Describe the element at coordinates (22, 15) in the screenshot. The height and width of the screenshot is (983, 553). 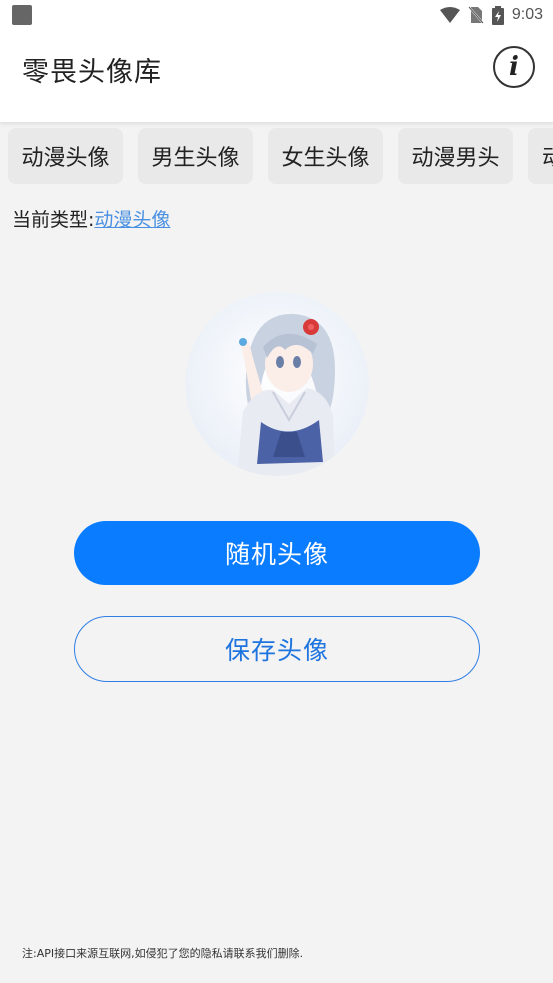
I see `app-notification-icon` at that location.